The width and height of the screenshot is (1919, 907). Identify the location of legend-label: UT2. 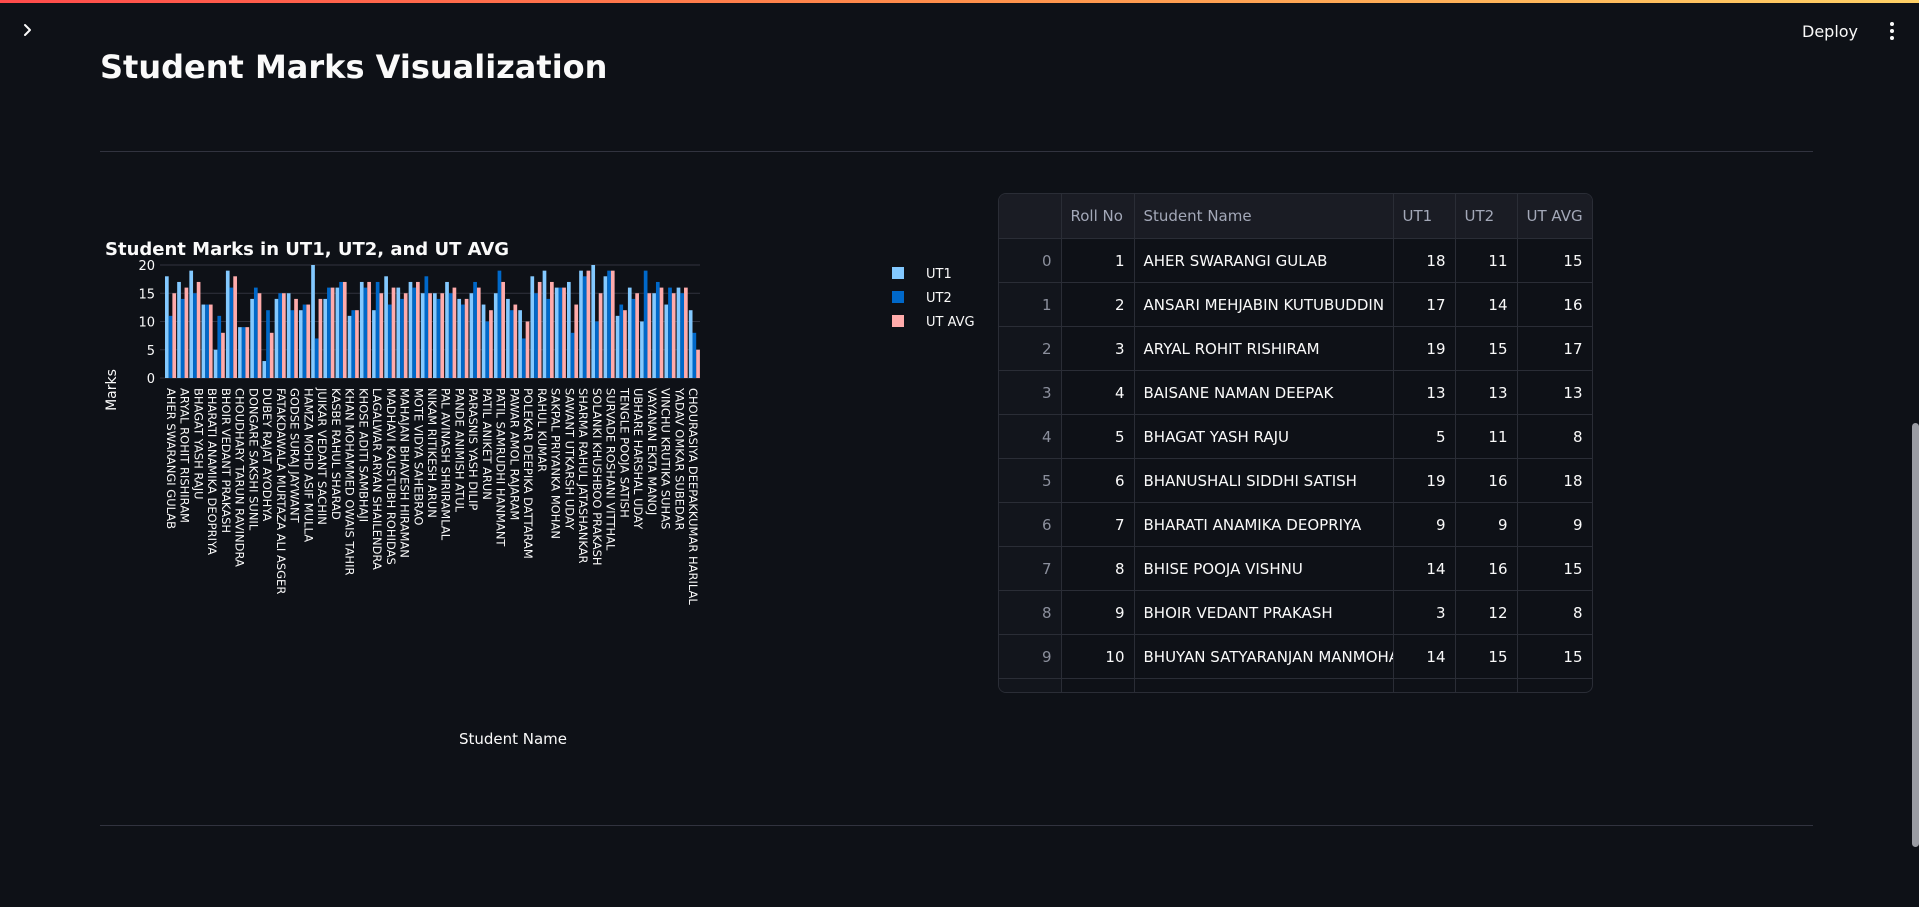
(939, 298).